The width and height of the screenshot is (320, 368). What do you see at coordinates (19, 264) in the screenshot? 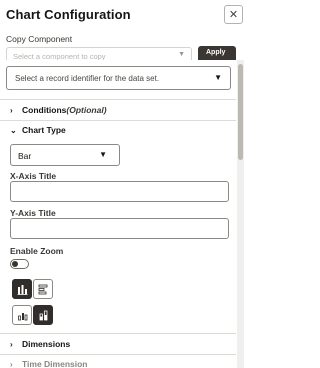
I see `enable-zoom-toggle` at bounding box center [19, 264].